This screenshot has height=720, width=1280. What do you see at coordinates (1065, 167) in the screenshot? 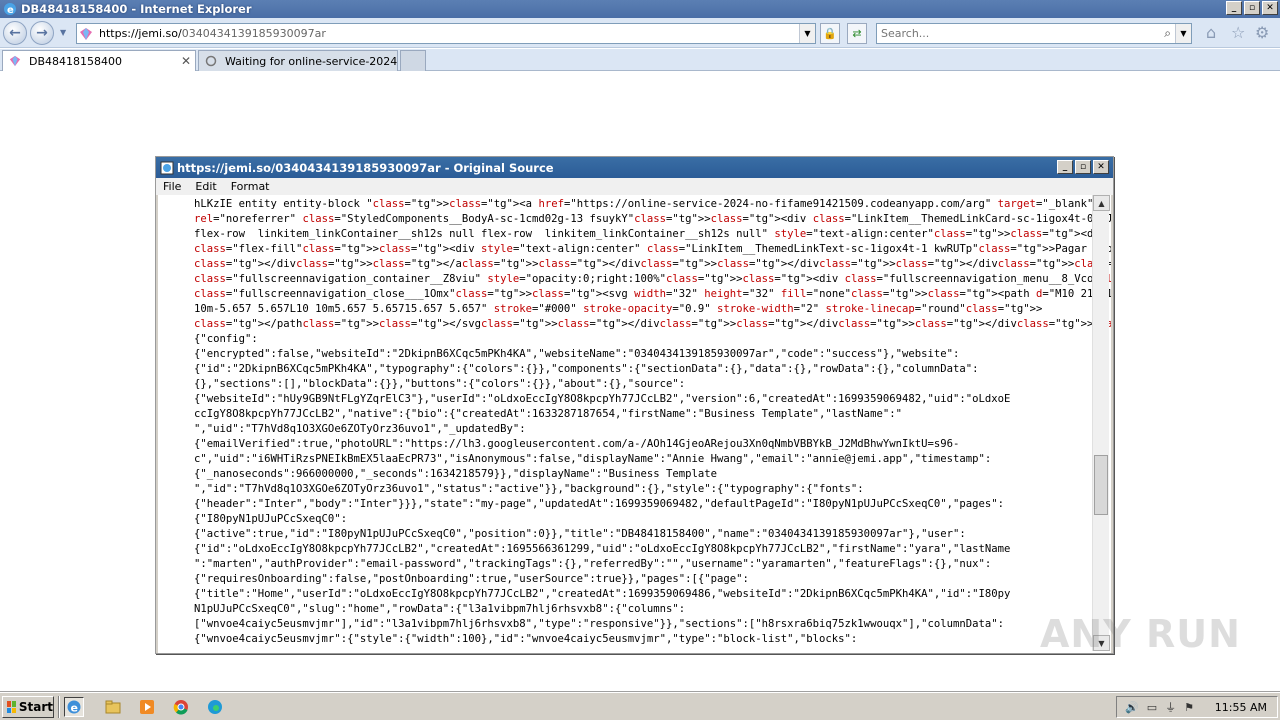
I see `source-minimize-button: _` at bounding box center [1065, 167].